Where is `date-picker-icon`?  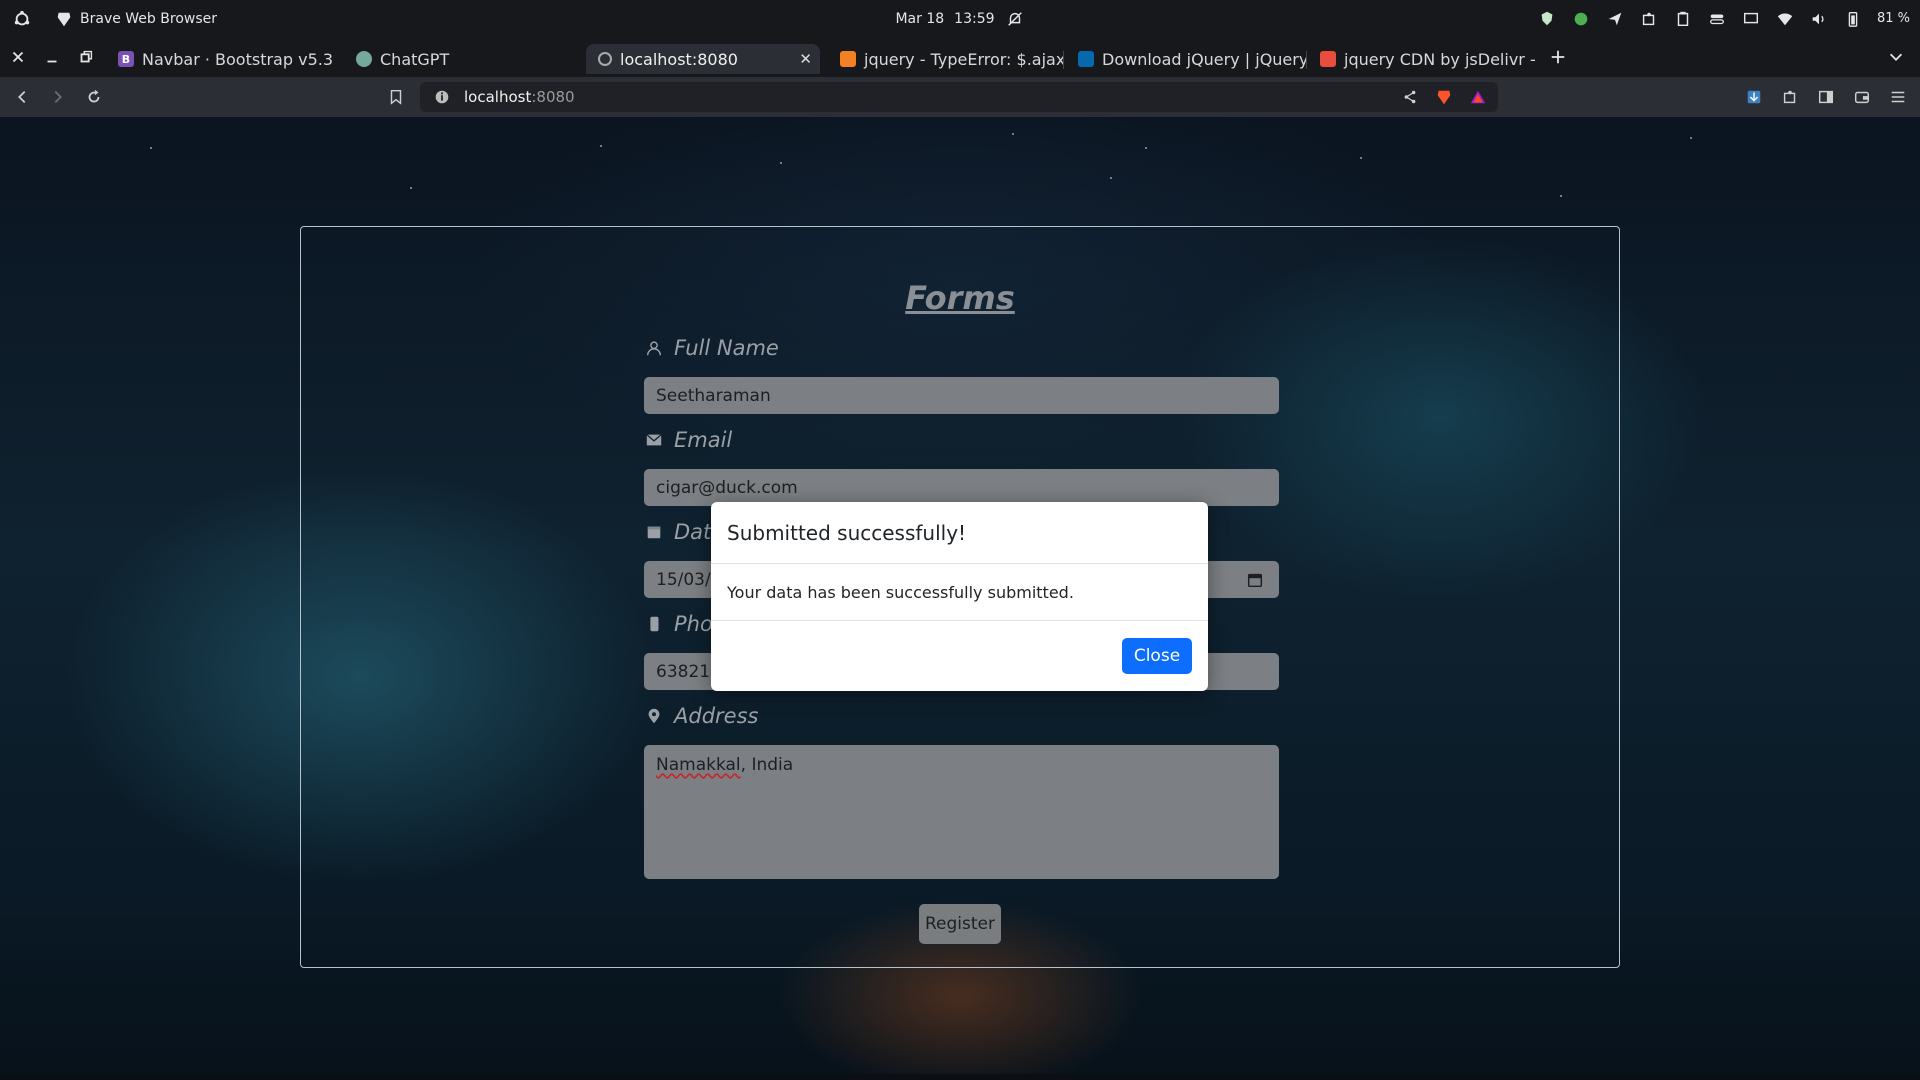
date-picker-icon is located at coordinates (1255, 580).